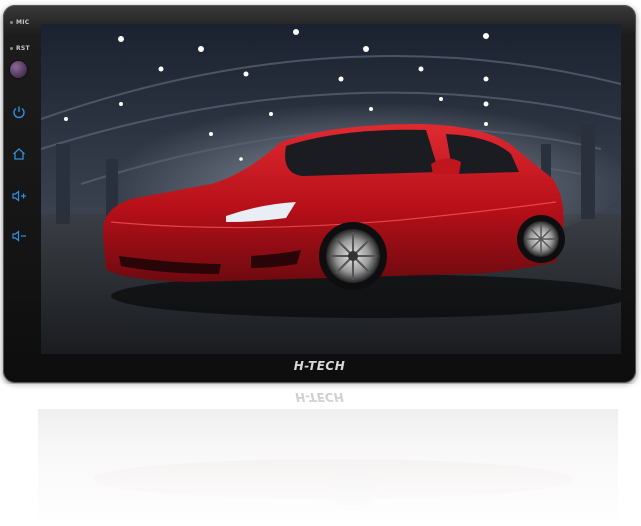  I want to click on home-icon, so click(19, 154).